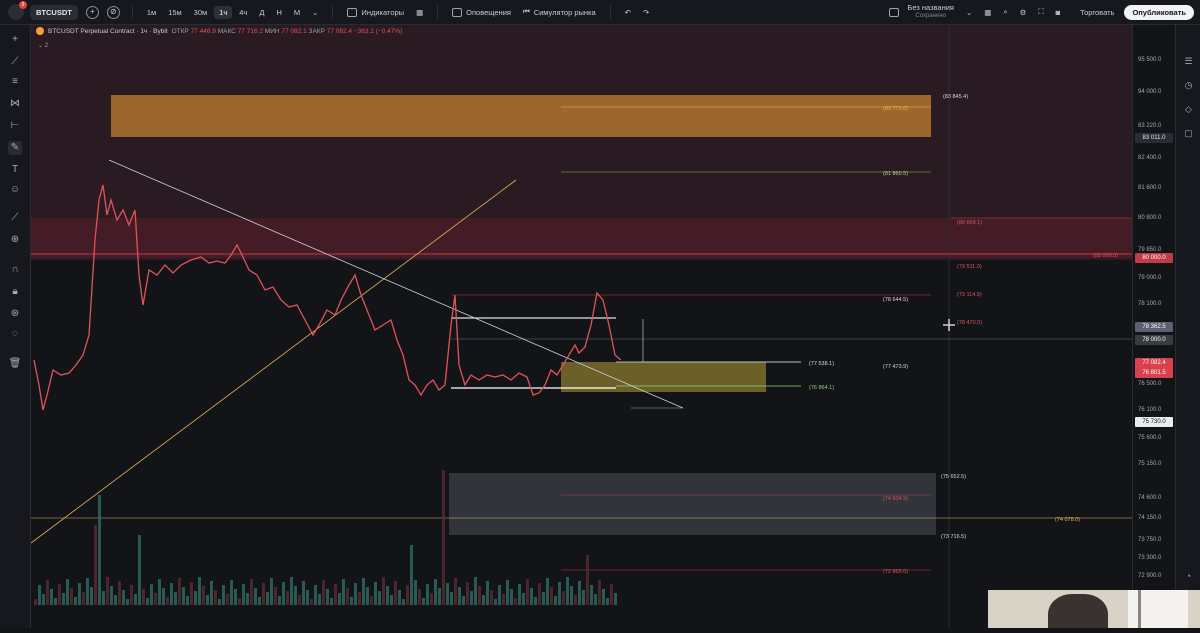 The width and height of the screenshot is (1200, 633). I want to click on smile-icon: ☺, so click(15, 190).